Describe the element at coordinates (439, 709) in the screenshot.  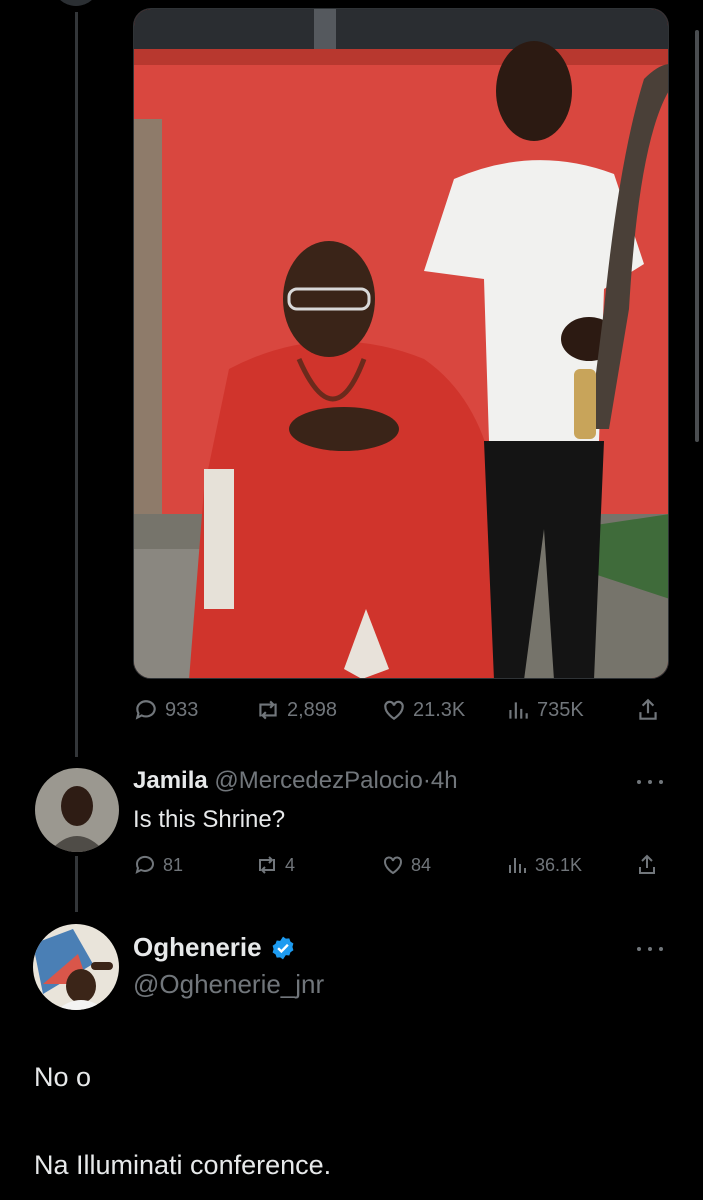
I see `like-count: 21.3K` at that location.